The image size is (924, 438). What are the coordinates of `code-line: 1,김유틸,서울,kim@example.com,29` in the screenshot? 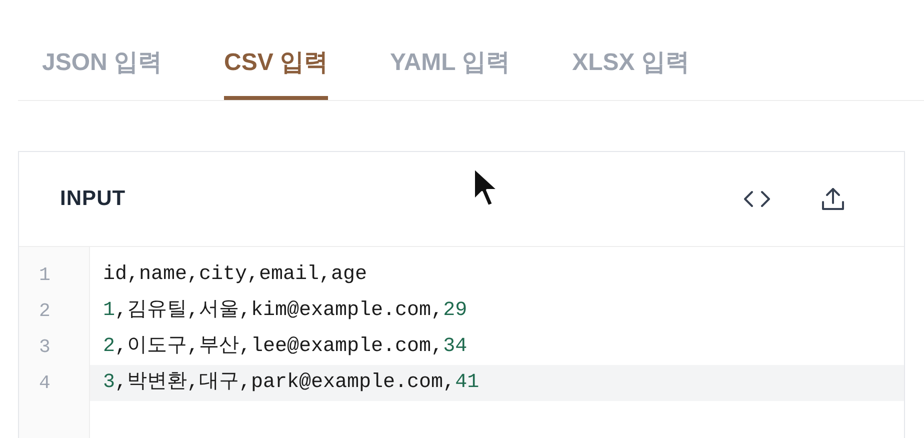 It's located at (285, 311).